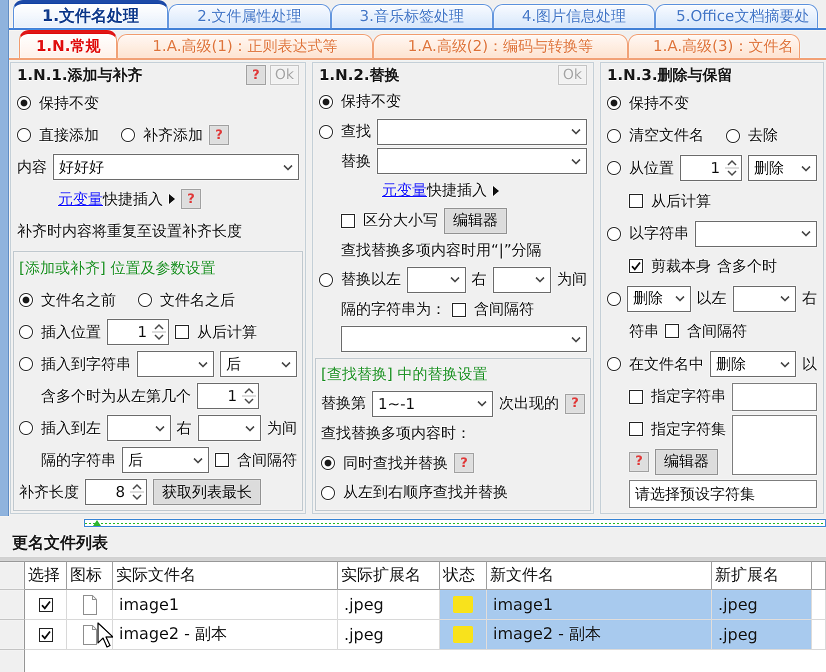 The image size is (826, 672). I want to click on radio-button, so click(614, 299).